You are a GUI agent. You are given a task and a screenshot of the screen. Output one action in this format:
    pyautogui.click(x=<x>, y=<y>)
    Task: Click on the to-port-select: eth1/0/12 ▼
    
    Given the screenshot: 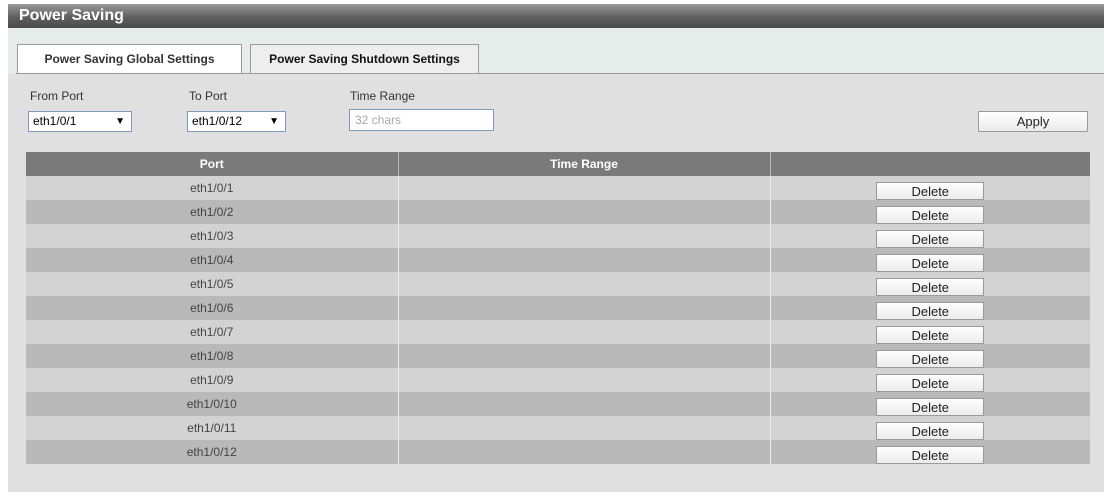 What is the action you would take?
    pyautogui.click(x=236, y=121)
    